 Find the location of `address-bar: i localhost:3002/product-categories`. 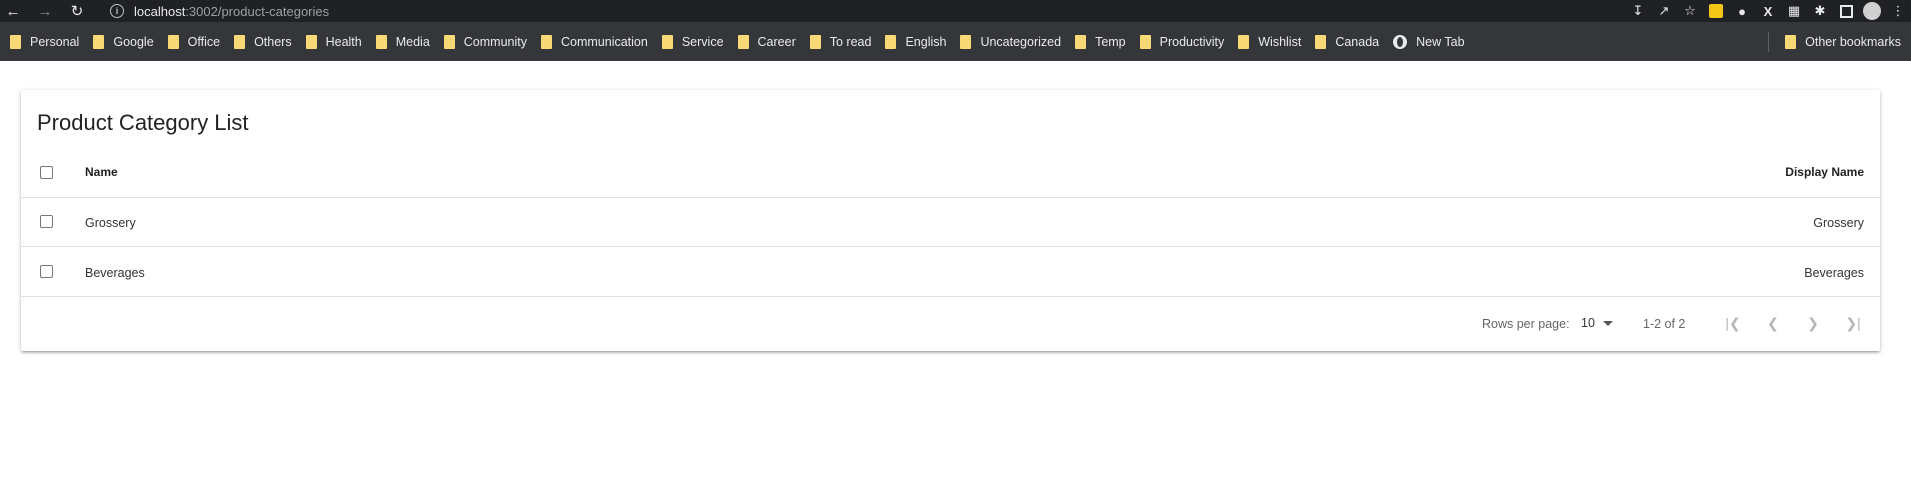

address-bar: i localhost:3002/product-categories is located at coordinates (820, 11).